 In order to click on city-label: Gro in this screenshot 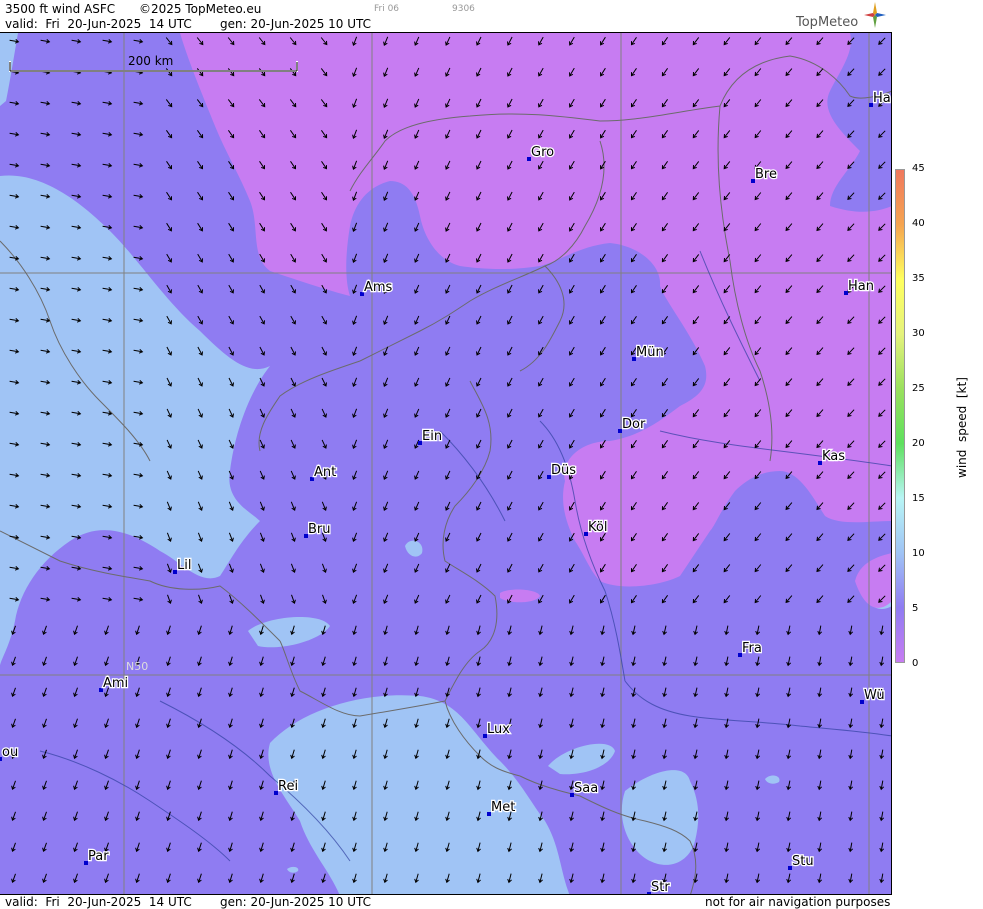, I will do `click(542, 152)`.